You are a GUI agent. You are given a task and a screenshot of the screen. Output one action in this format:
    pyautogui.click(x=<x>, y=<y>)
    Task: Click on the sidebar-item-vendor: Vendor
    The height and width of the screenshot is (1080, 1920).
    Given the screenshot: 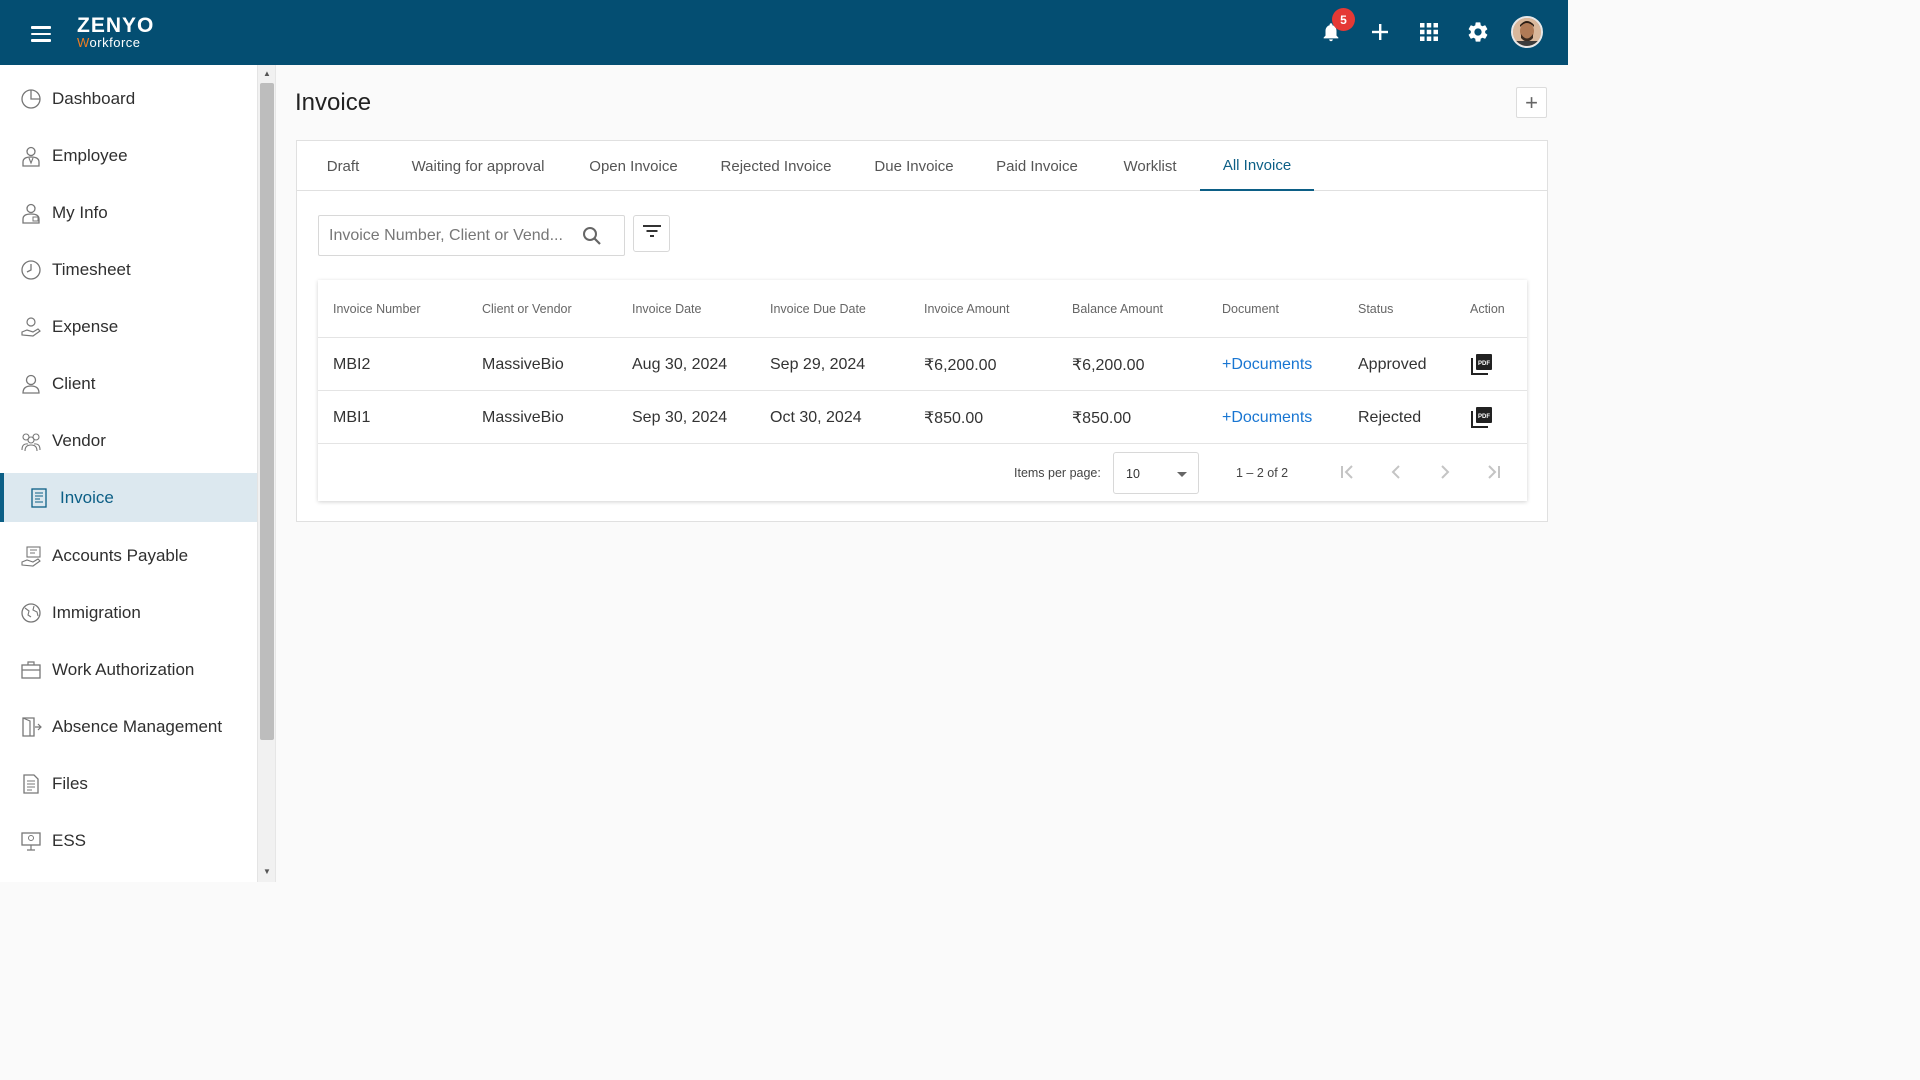 What is the action you would take?
    pyautogui.click(x=128, y=440)
    